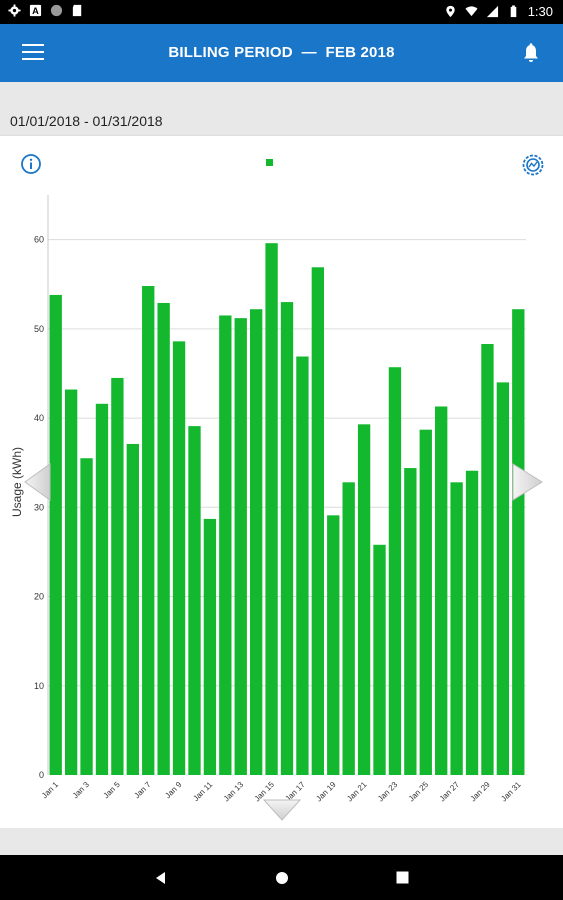  Describe the element at coordinates (281, 841) in the screenshot. I see `bottom-strip` at that location.